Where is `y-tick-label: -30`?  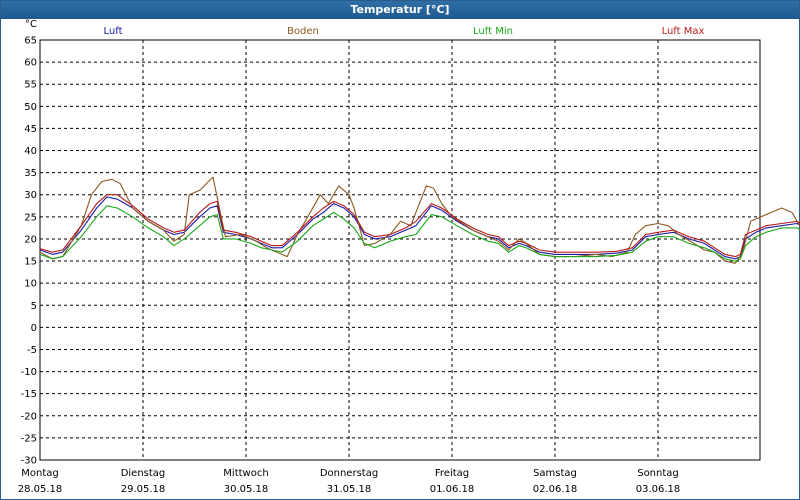
y-tick-label: -30 is located at coordinates (29, 461).